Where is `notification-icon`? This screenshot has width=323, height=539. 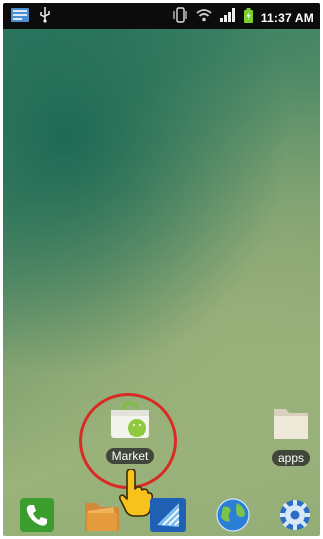
notification-icon is located at coordinates (20, 17).